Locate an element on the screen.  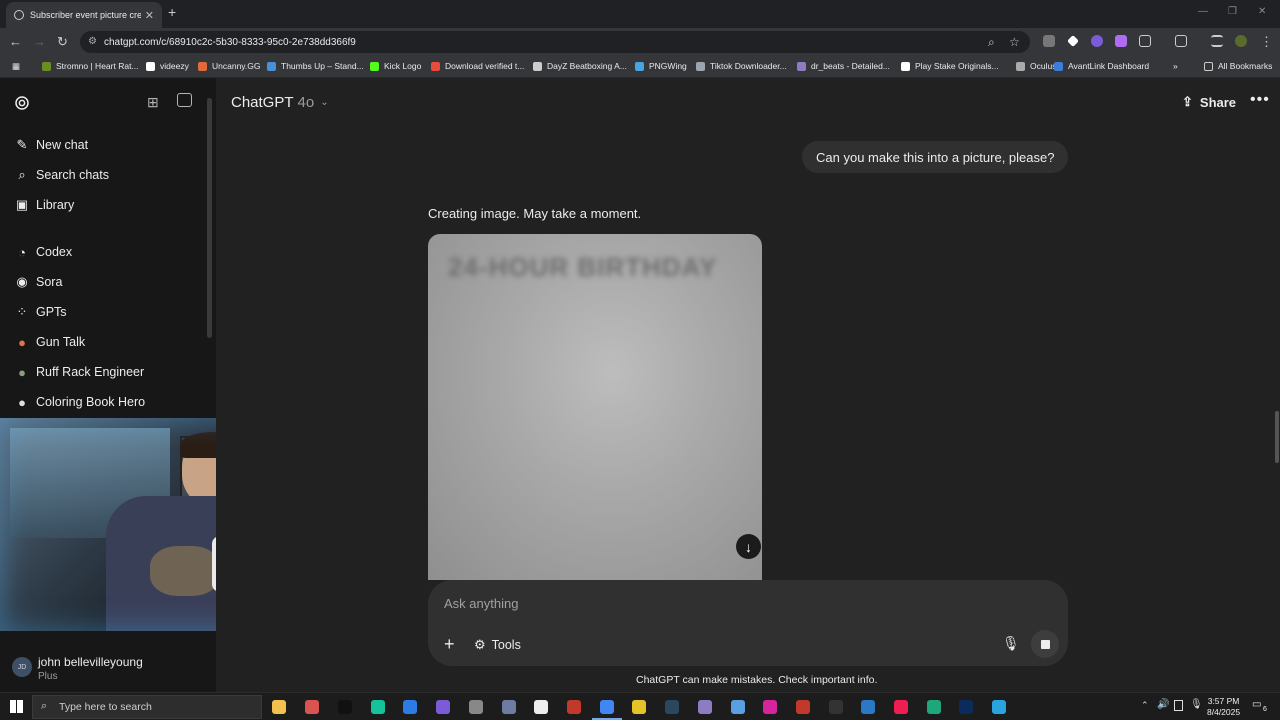
avatar: JD is located at coordinates (22, 667).